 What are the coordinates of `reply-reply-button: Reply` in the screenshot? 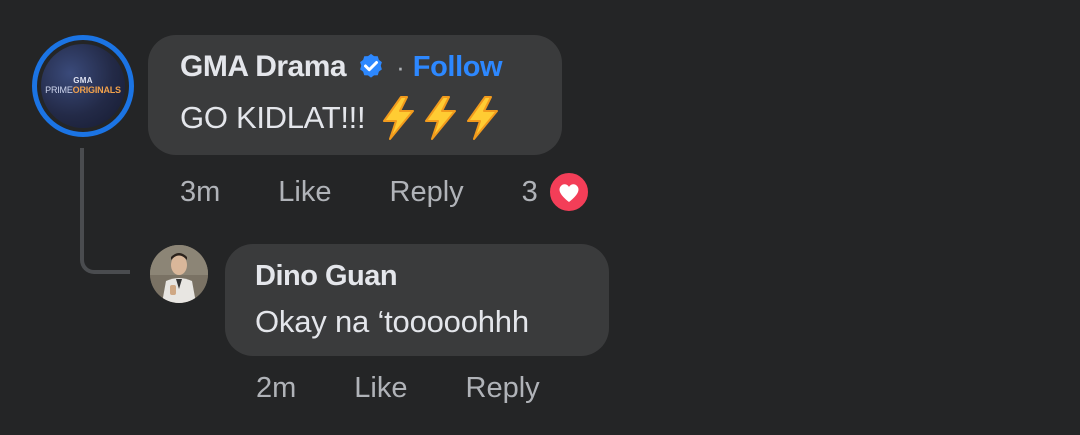 It's located at (503, 388).